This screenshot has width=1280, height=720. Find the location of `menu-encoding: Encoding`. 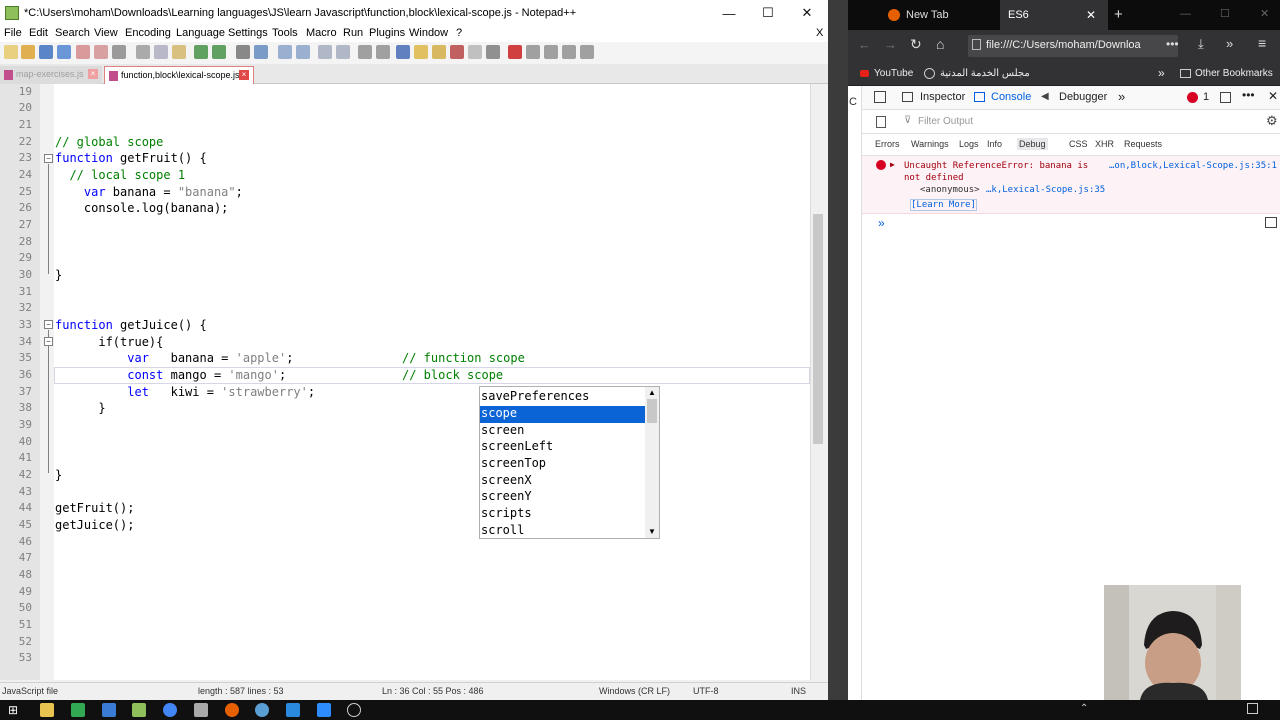

menu-encoding: Encoding is located at coordinates (148, 33).